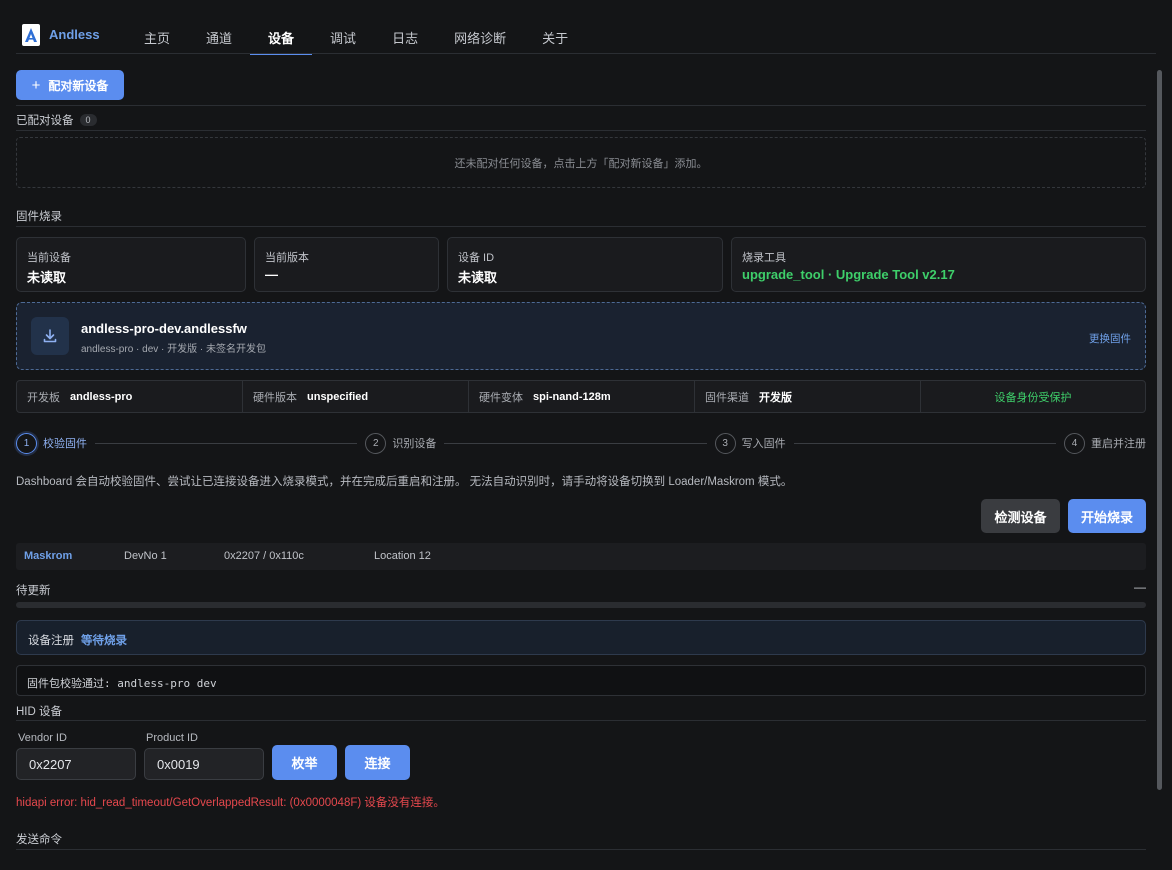 The image size is (1172, 870). I want to click on step-3-number: 3, so click(725, 443).